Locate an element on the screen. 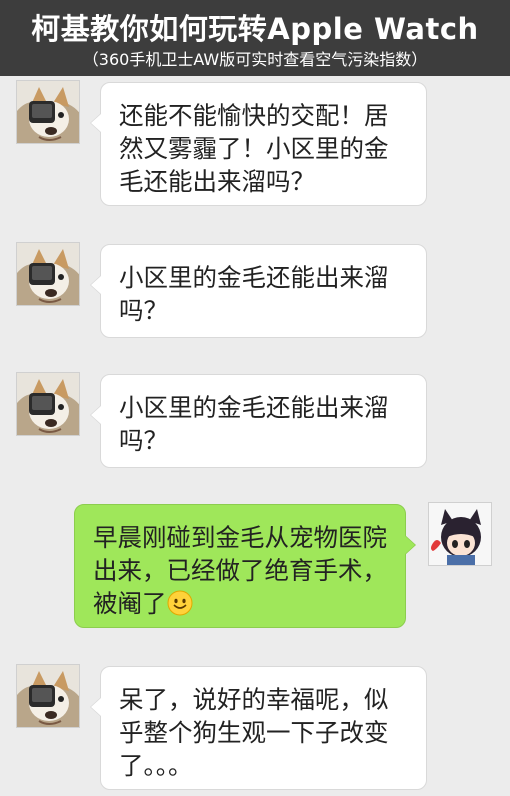 This screenshot has width=510, height=796. message-text-2: 小区里的金毛还能出来溜吗？ is located at coordinates (254, 294).